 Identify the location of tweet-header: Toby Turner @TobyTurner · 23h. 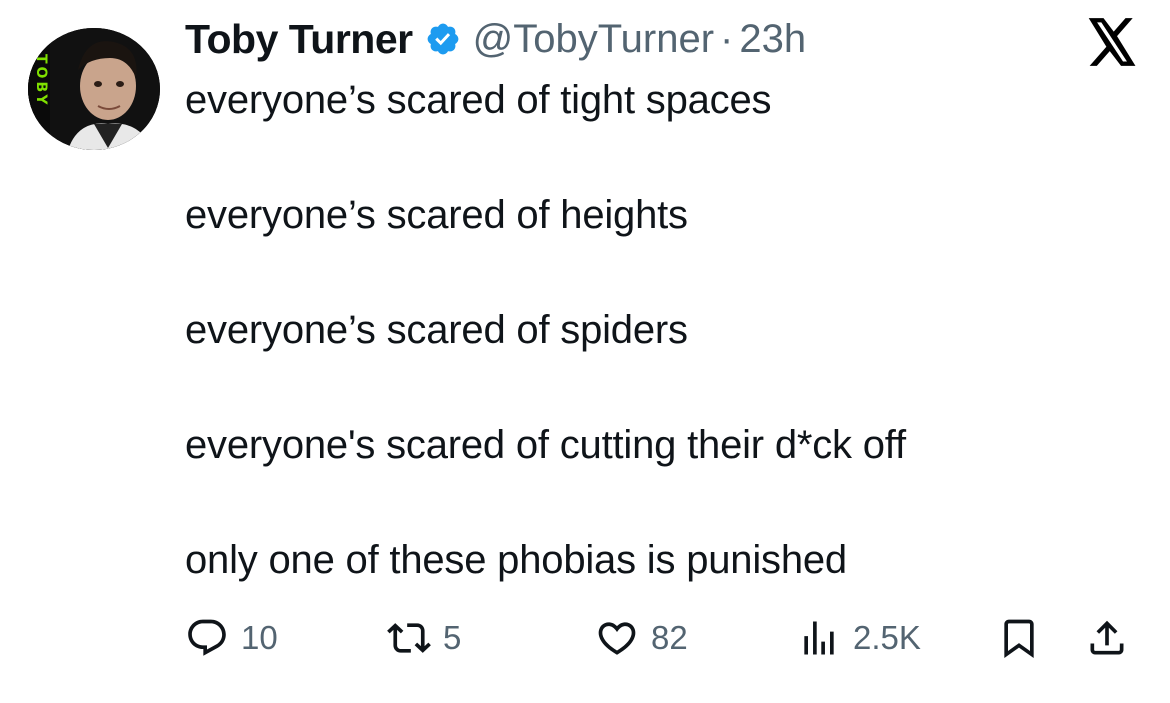
(495, 39).